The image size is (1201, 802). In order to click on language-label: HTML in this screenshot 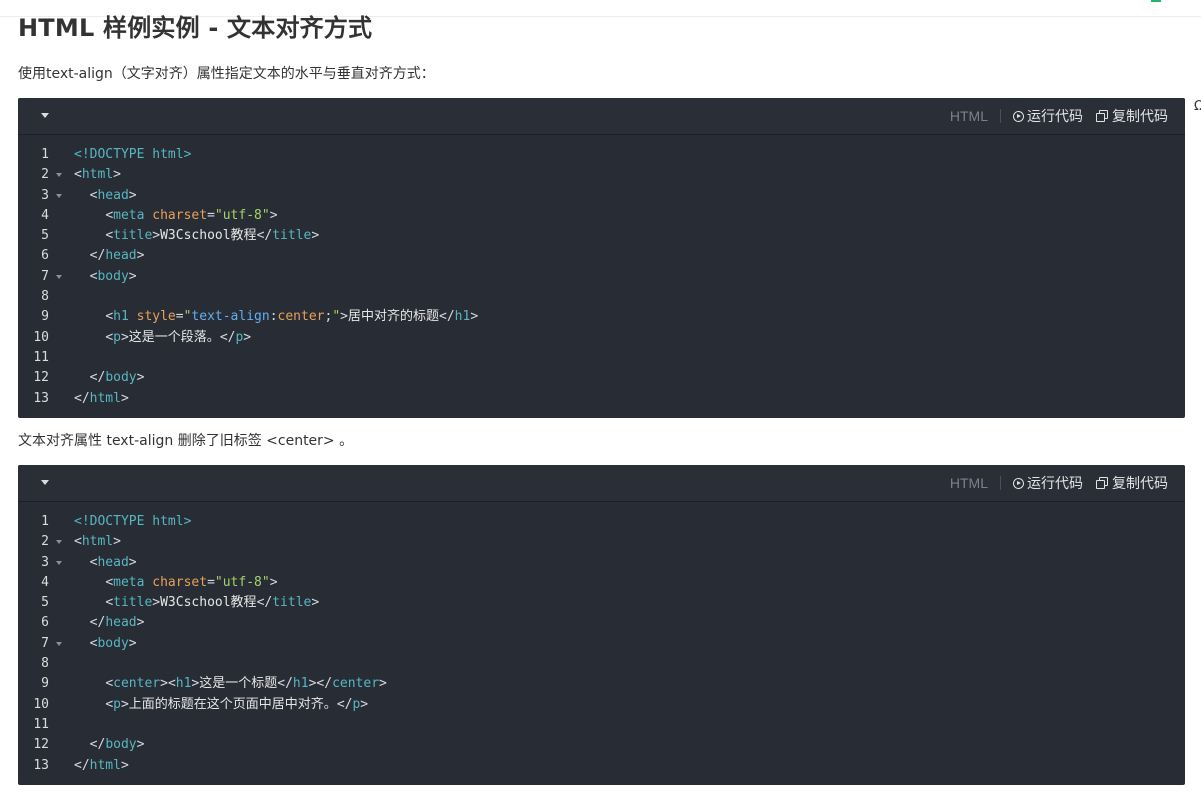, I will do `click(968, 116)`.